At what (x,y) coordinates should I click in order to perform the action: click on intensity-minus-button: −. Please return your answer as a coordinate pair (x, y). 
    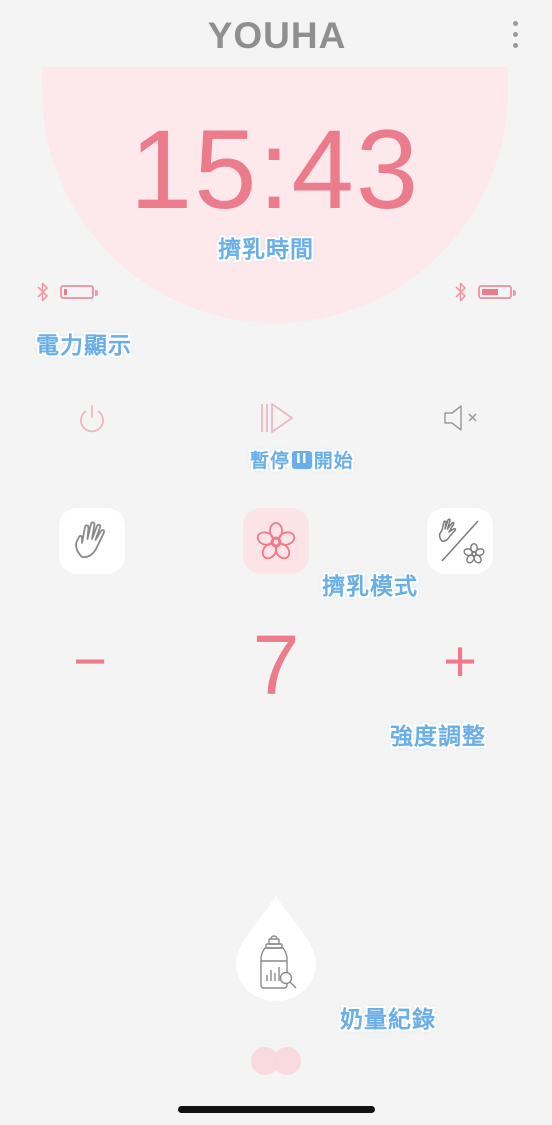
    Looking at the image, I should click on (90, 662).